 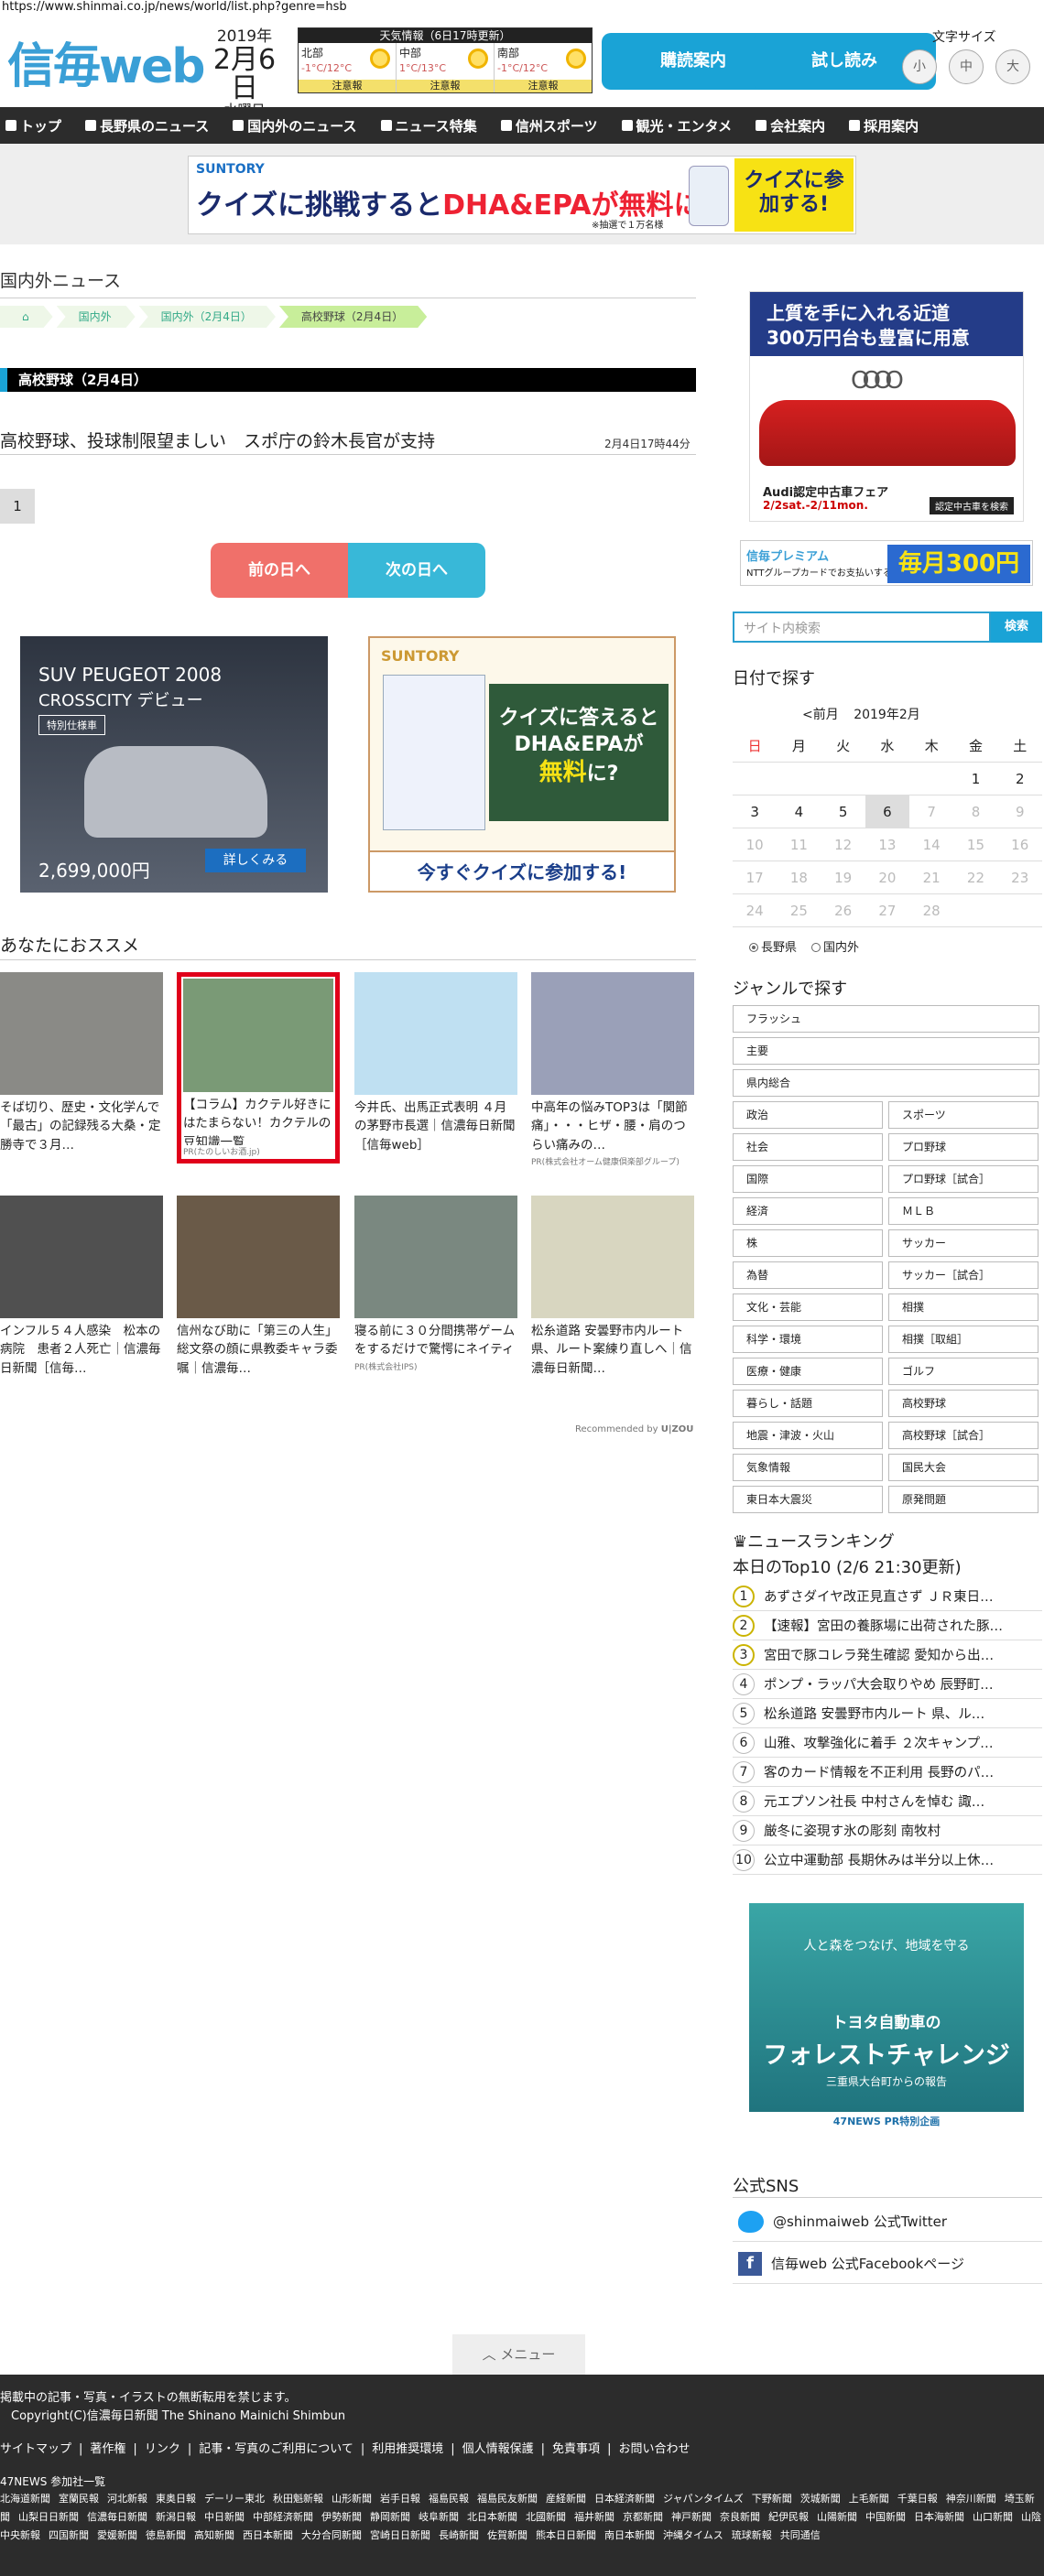 I want to click on calendar-day: 5, so click(x=843, y=812).